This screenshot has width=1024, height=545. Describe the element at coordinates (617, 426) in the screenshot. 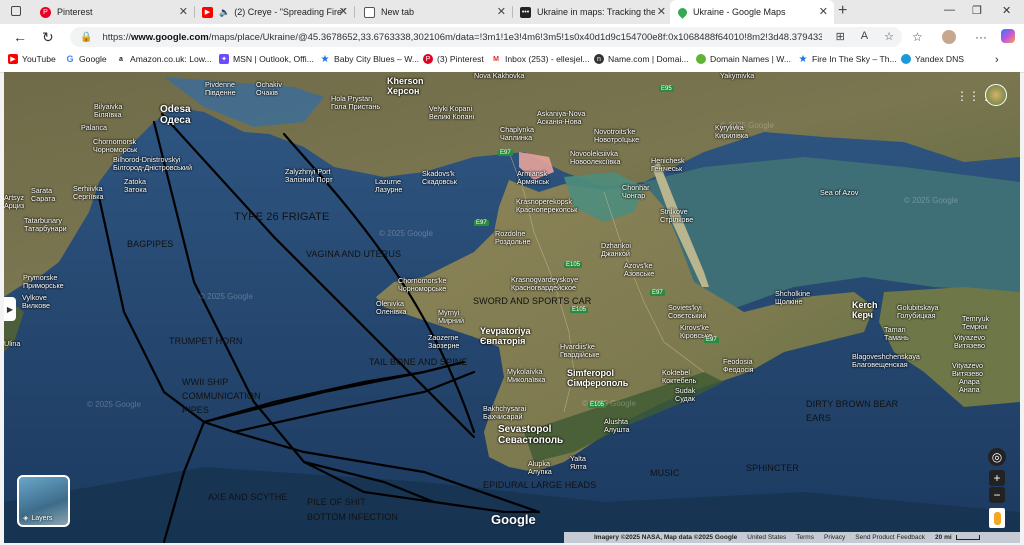

I see `place-label: Alushta Алушта` at that location.